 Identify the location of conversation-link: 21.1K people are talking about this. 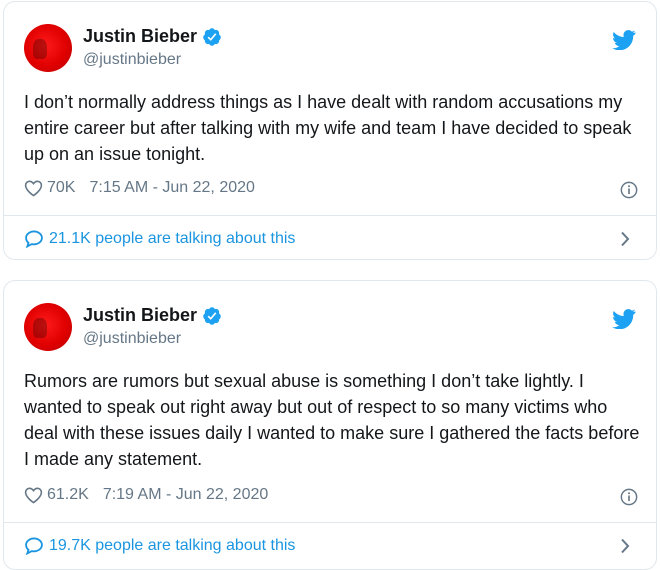
(159, 238).